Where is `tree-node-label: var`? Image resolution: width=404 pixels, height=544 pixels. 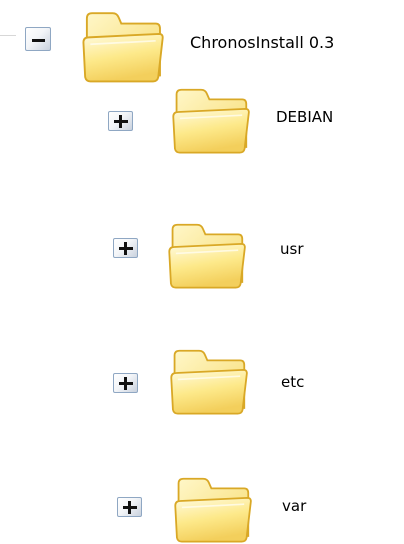 tree-node-label: var is located at coordinates (294, 506).